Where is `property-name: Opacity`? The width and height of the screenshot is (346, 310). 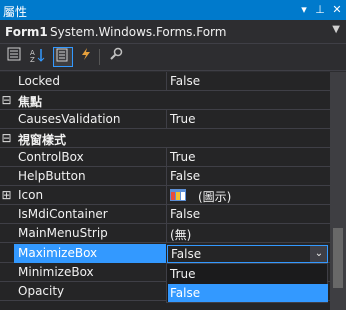 property-name: Opacity is located at coordinates (41, 291).